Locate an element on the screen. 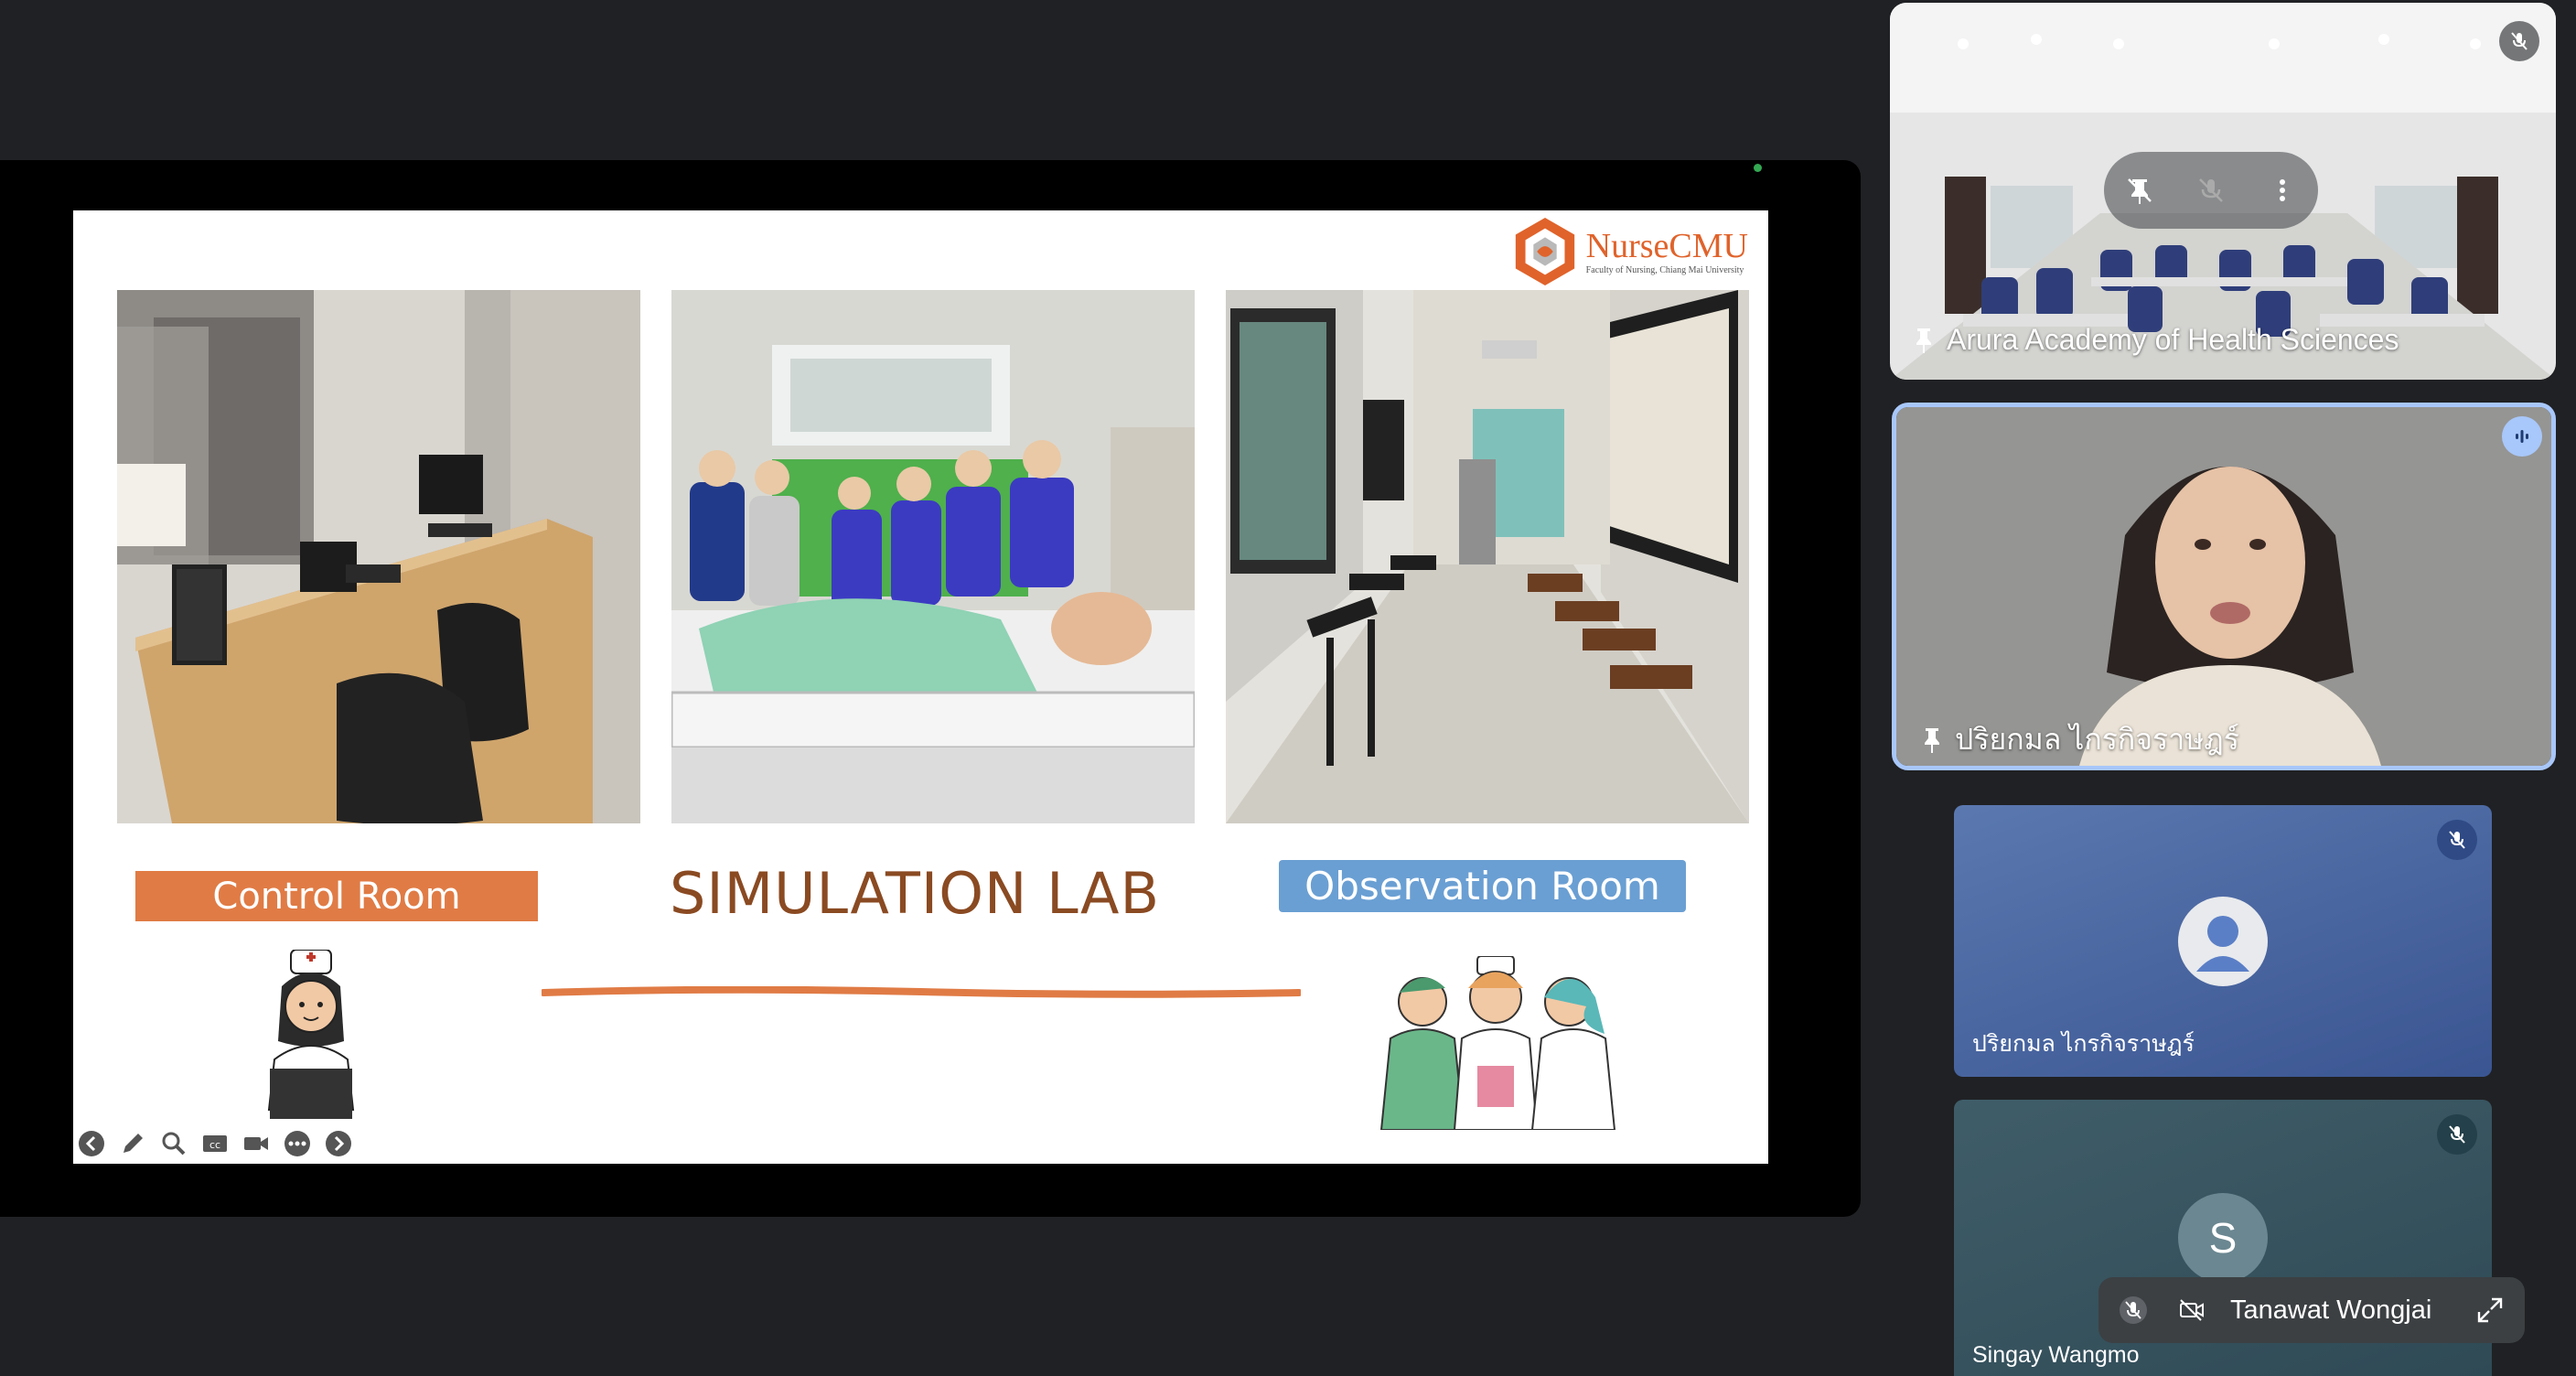  avatar: S is located at coordinates (2223, 1238).